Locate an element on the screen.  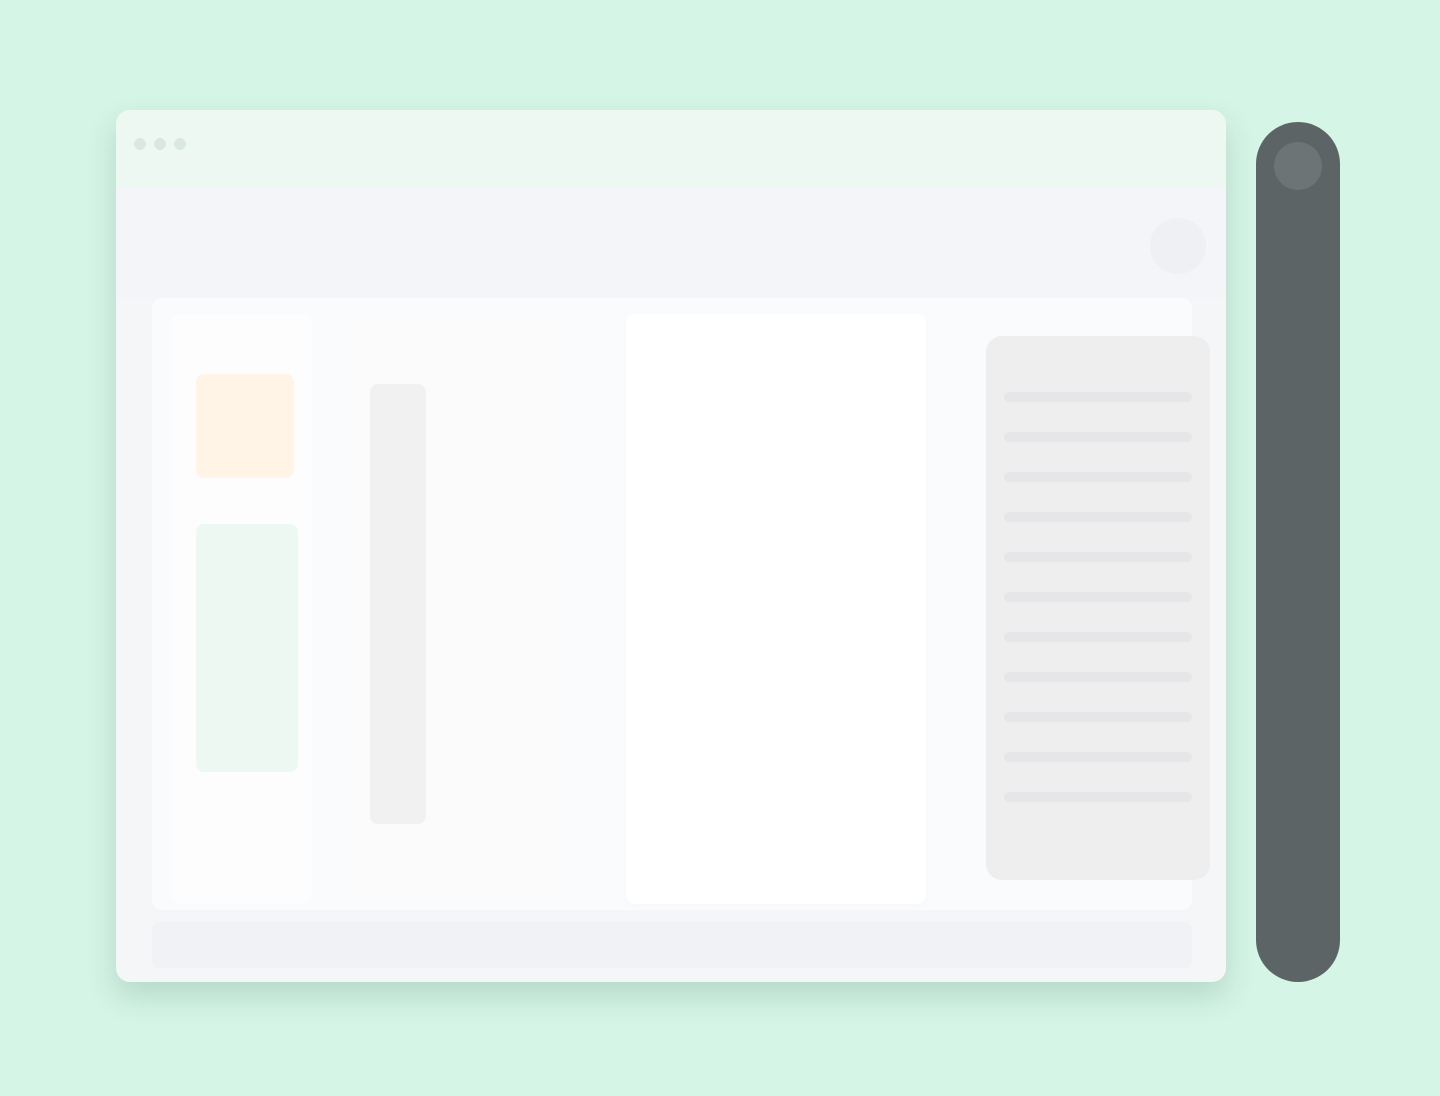
details-panel is located at coordinates (1098, 608).